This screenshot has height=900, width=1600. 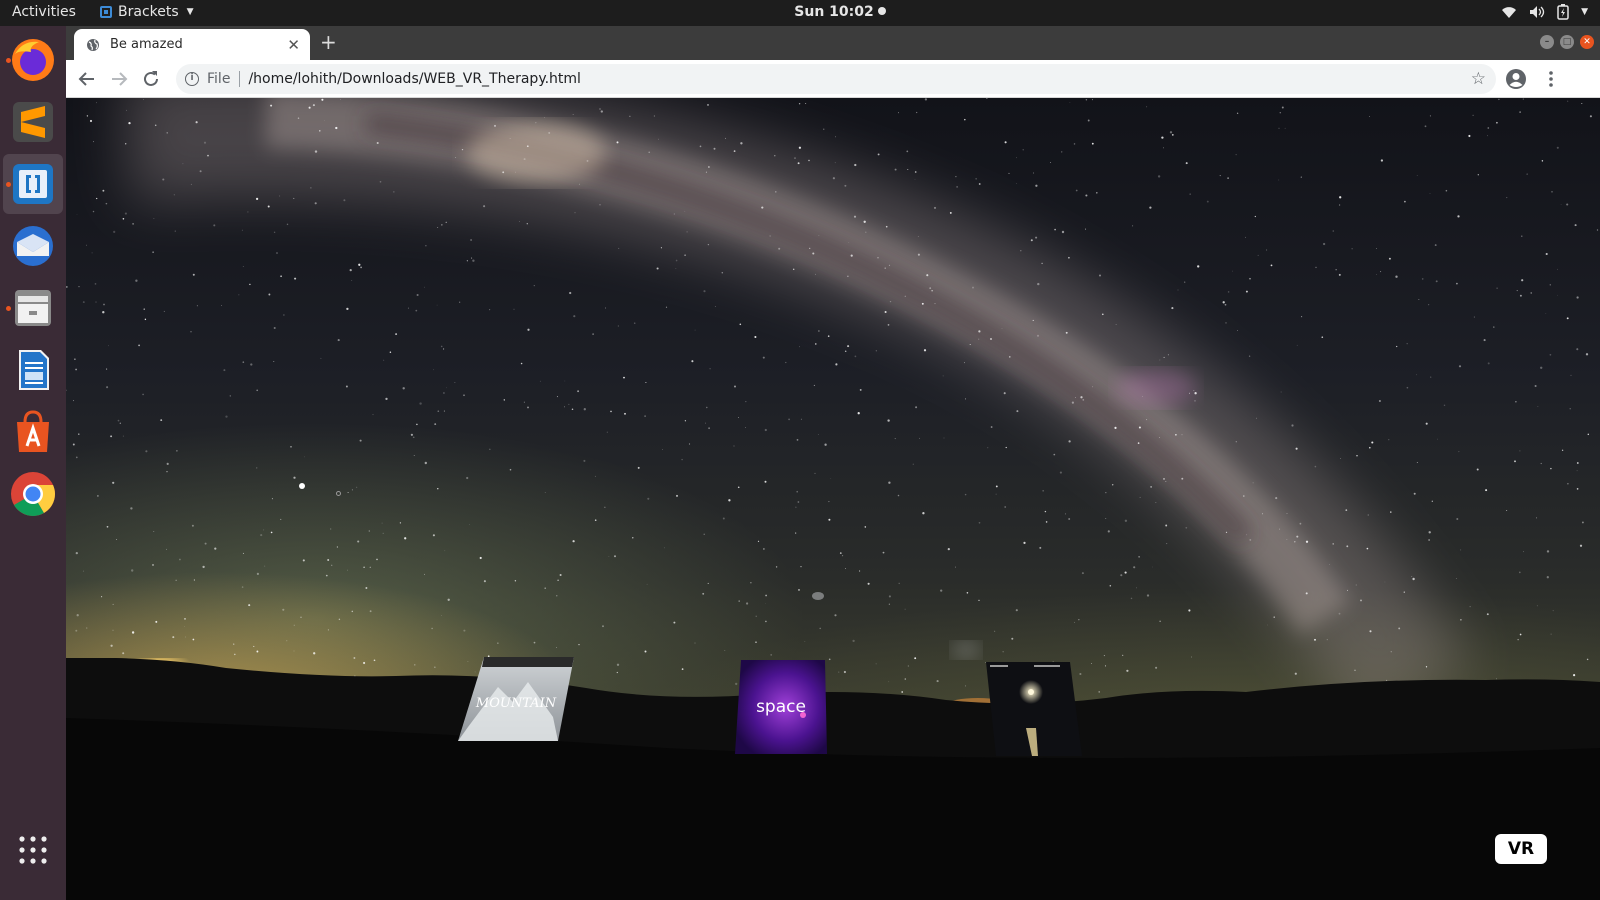 I want to click on system-top-bar: Activities Brackets ▼ Sun 10:02 ▼, so click(x=800, y=13).